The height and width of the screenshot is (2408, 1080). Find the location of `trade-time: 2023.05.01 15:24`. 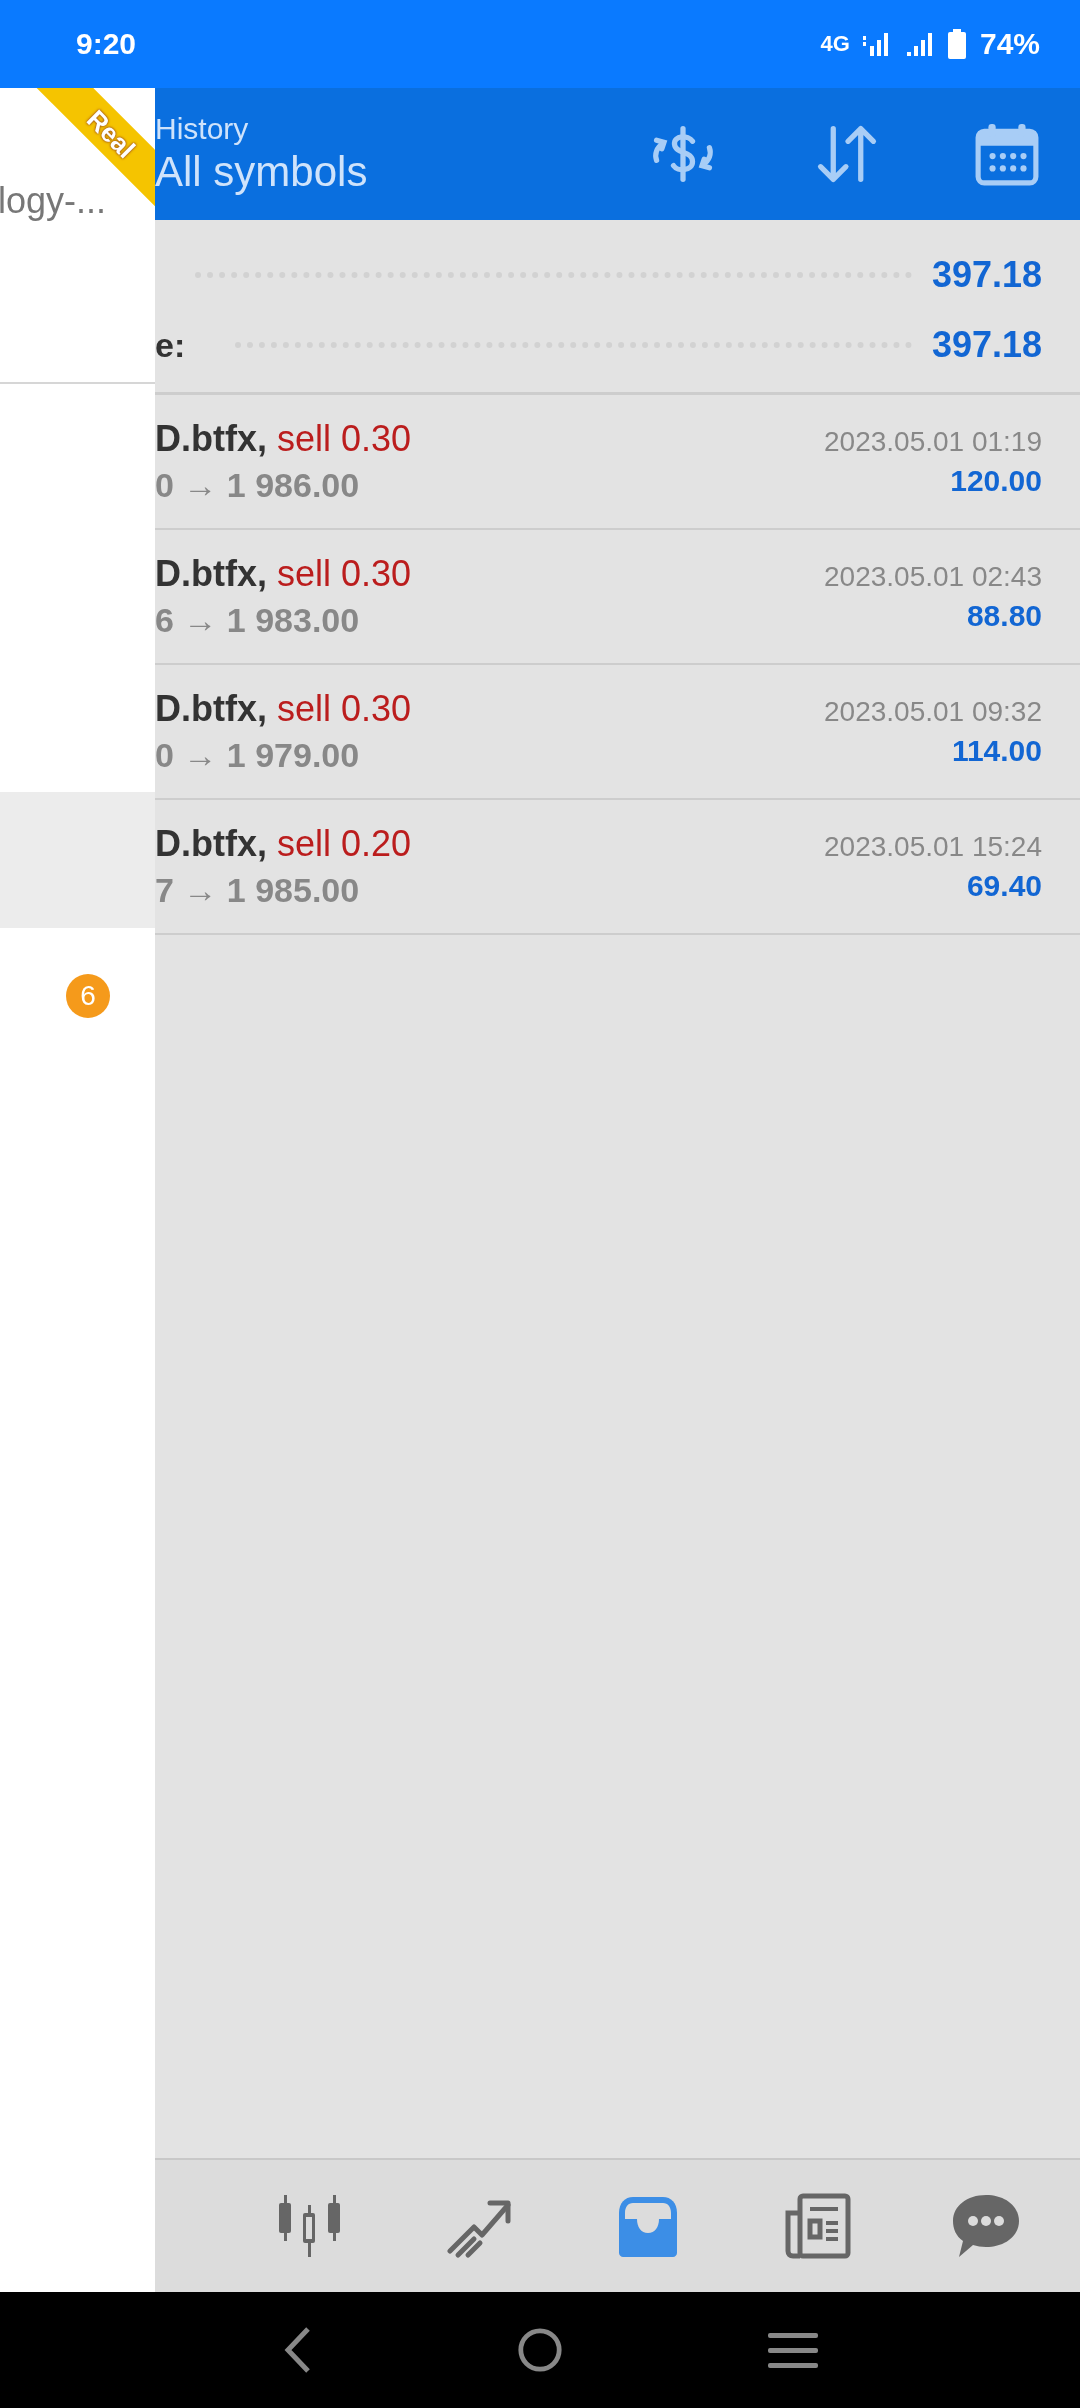

trade-time: 2023.05.01 15:24 is located at coordinates (933, 846).